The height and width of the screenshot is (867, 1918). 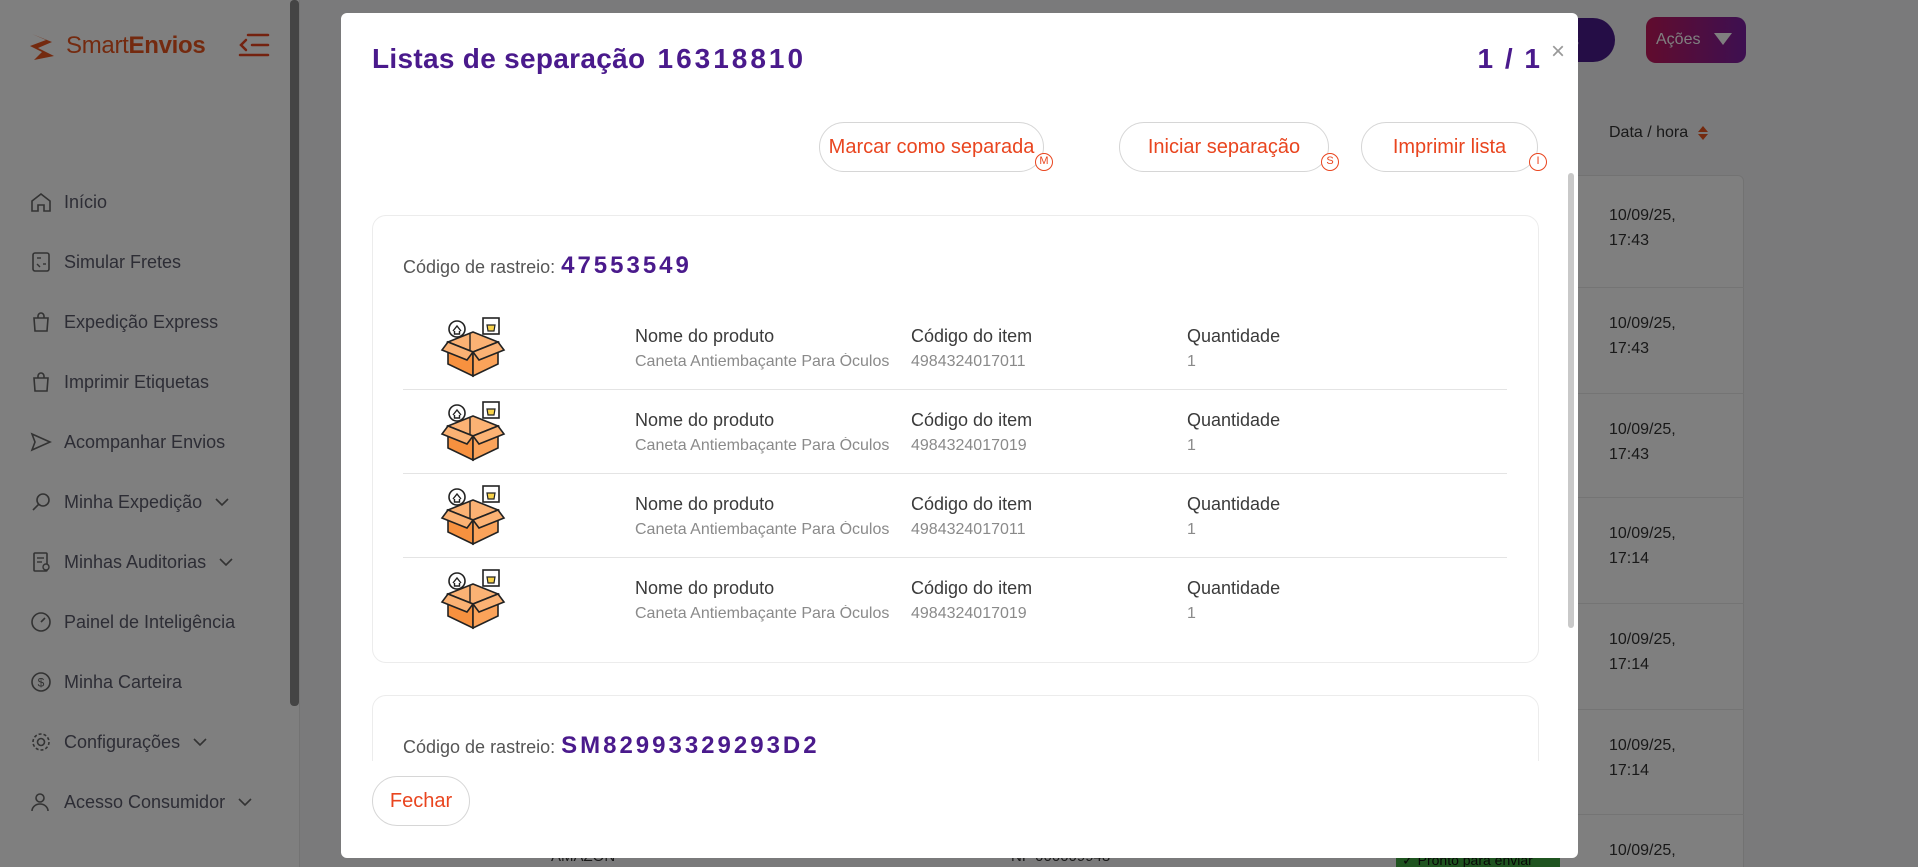 I want to click on tracking-card: Código de rastreio: SM82993329293D2, so click(x=955, y=728).